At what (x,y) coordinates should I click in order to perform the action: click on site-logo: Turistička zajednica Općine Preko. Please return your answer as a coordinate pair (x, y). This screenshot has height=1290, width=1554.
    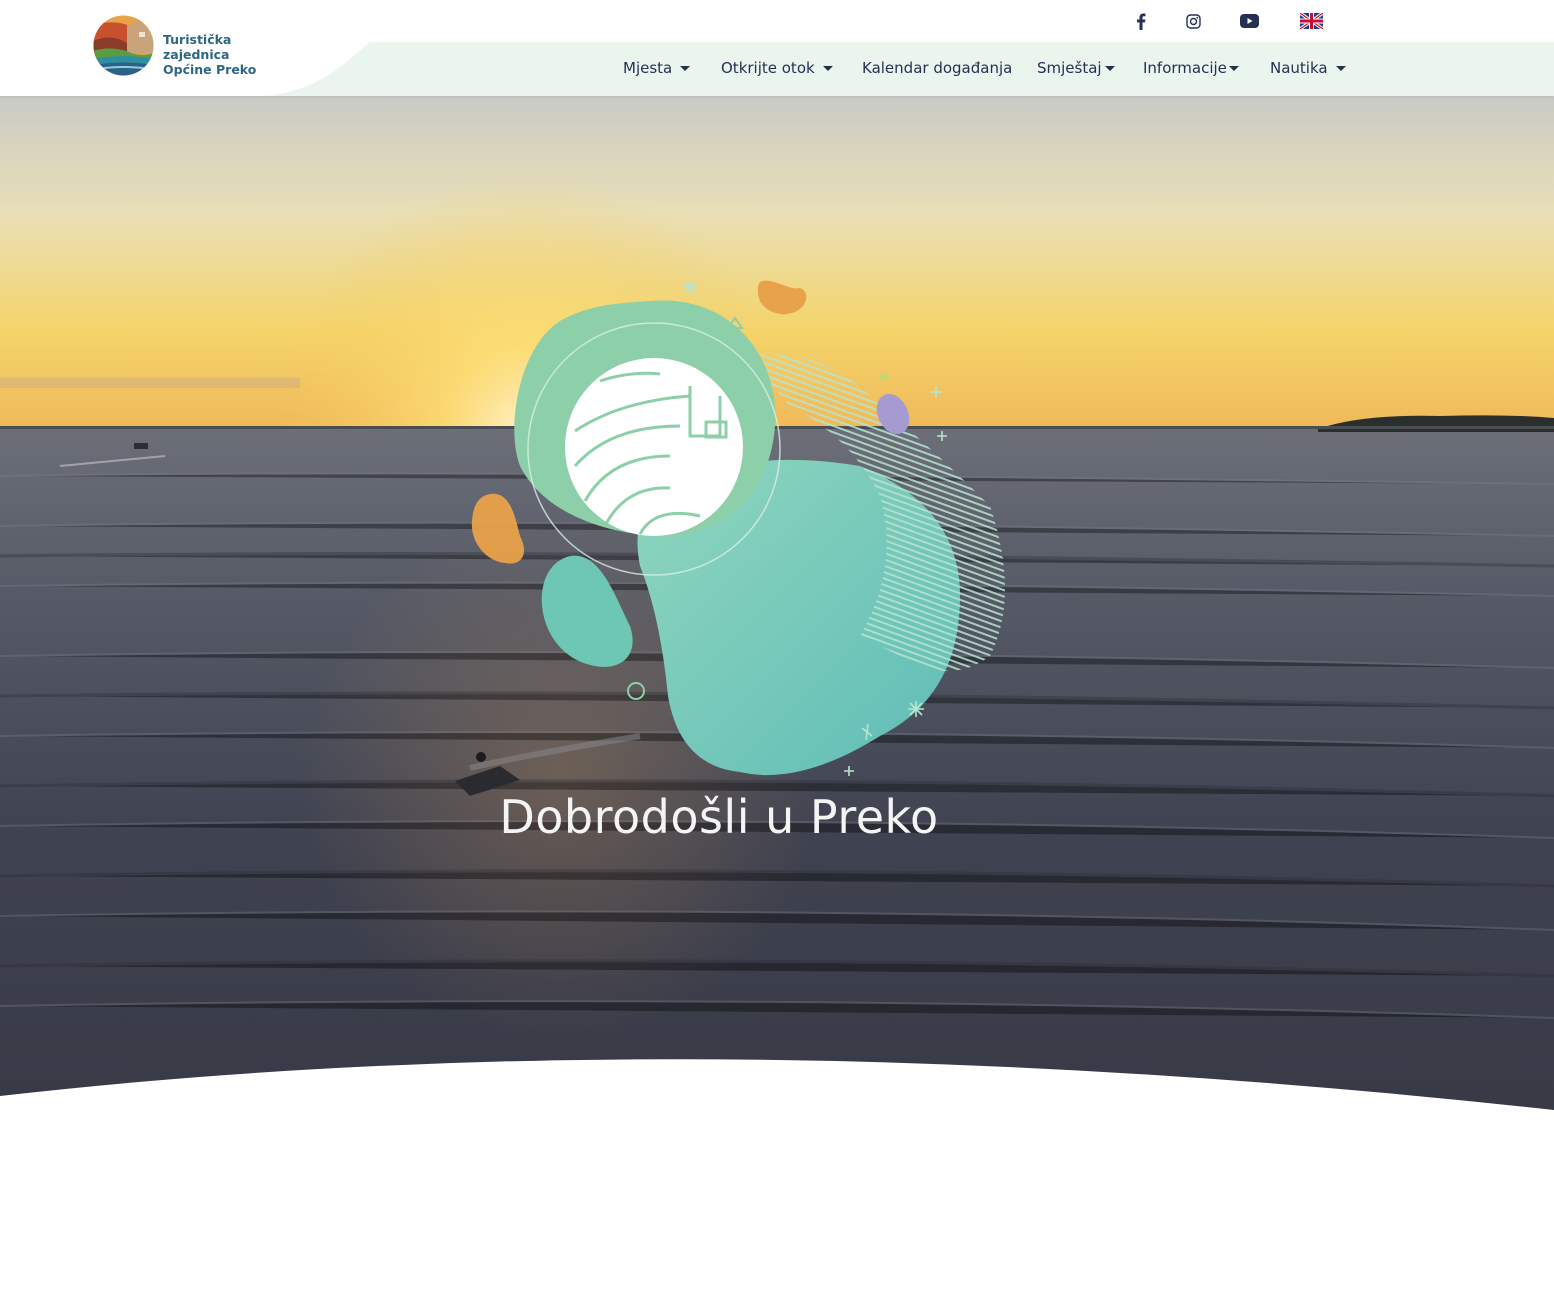
    Looking at the image, I should click on (193, 46).